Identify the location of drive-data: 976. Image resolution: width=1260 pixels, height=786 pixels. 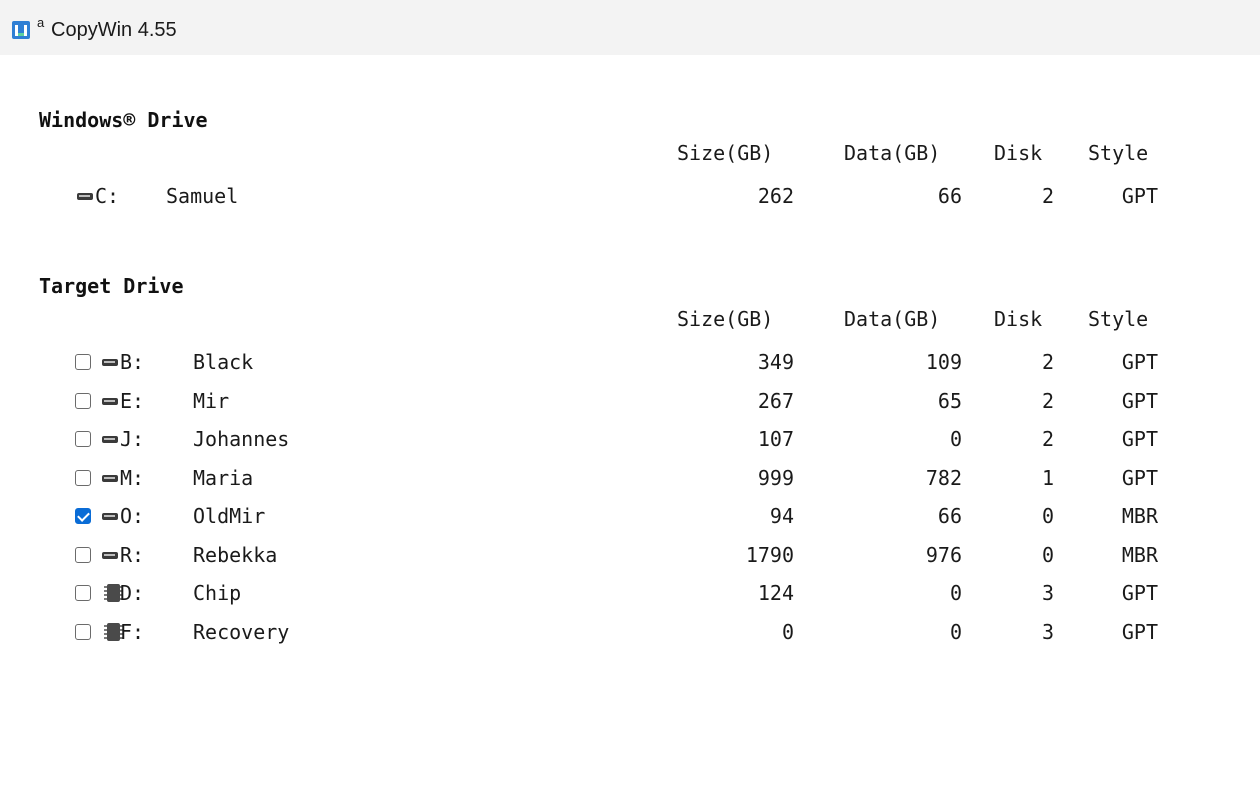
(943, 555).